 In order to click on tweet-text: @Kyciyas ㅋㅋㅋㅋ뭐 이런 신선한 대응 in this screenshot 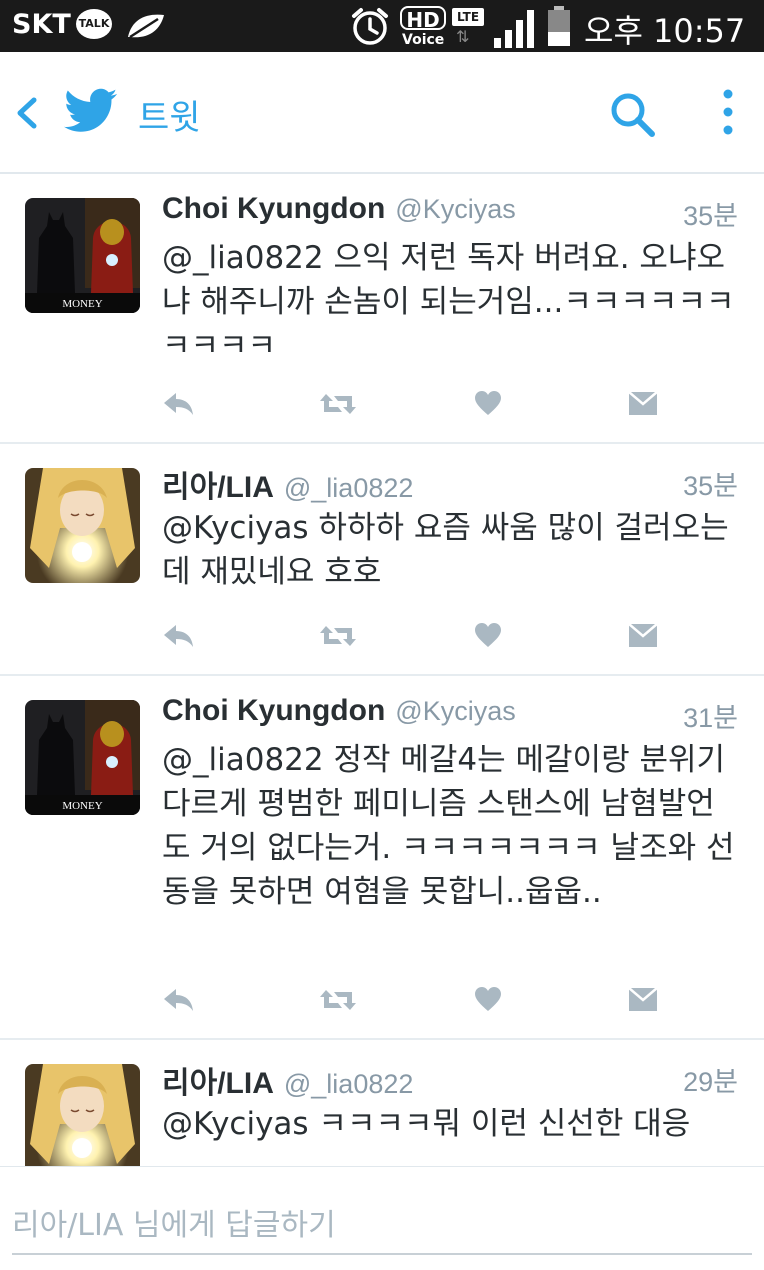, I will do `click(452, 1124)`.